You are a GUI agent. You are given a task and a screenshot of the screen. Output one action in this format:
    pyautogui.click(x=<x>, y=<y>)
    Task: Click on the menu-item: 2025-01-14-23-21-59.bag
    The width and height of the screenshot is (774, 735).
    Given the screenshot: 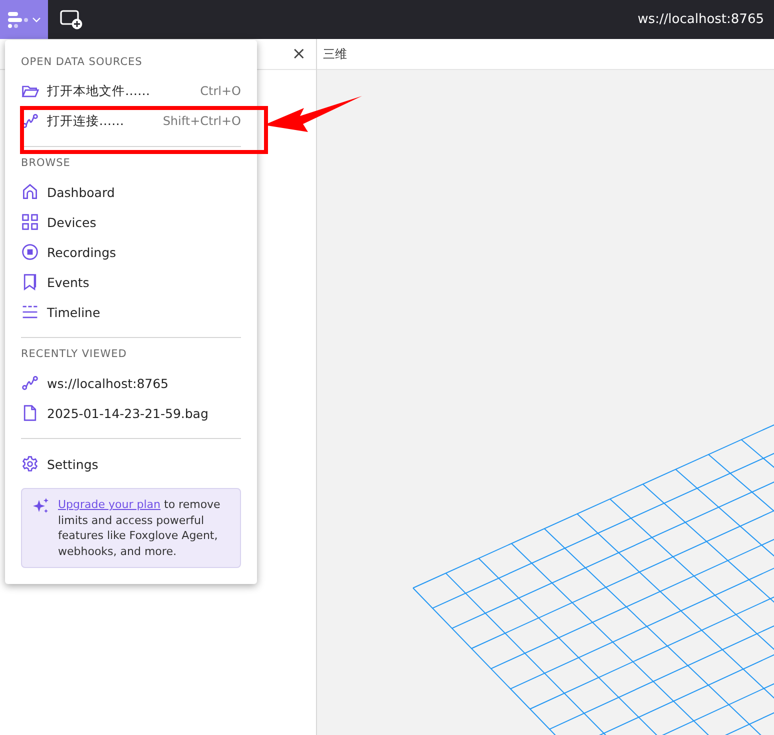 What is the action you would take?
    pyautogui.click(x=131, y=413)
    